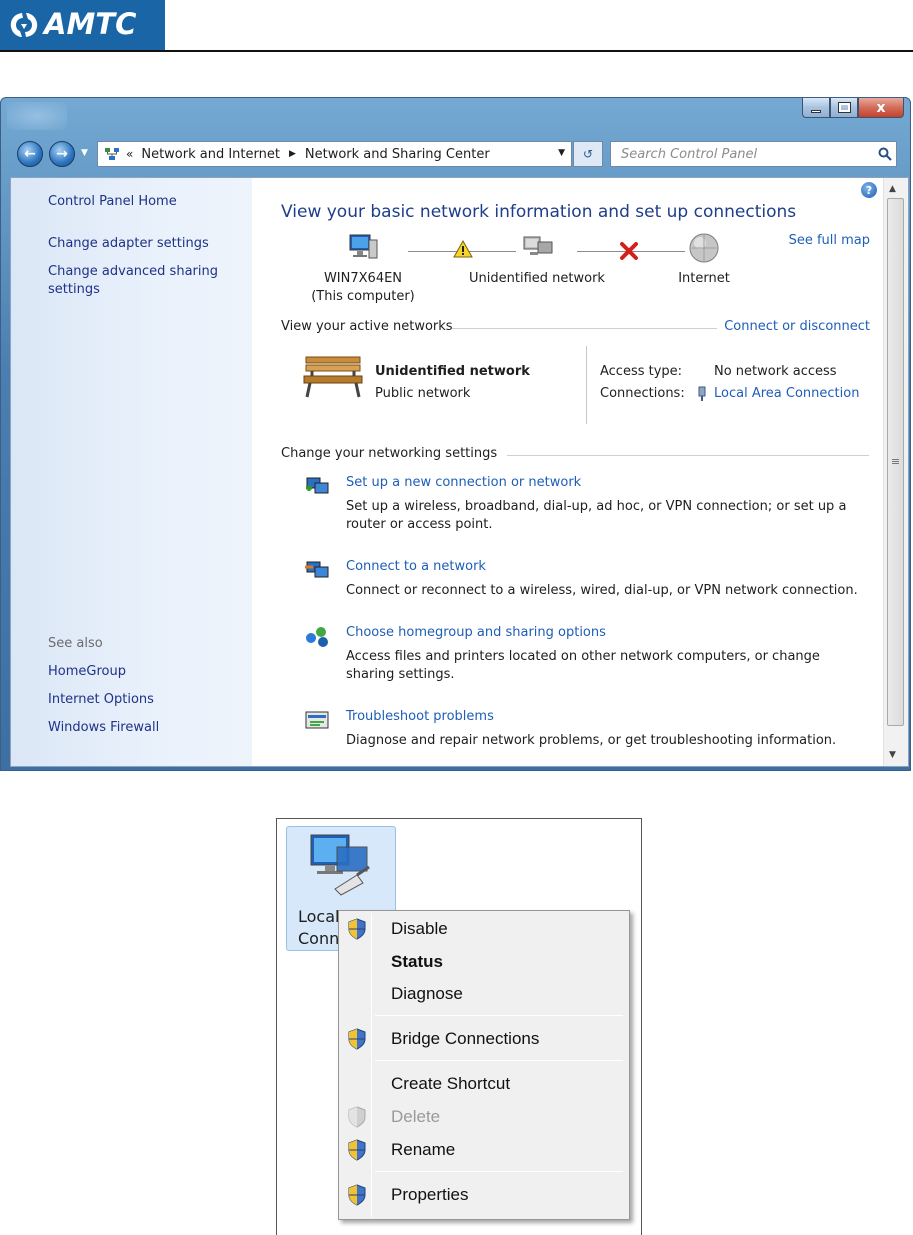  Describe the element at coordinates (90, 24) in the screenshot. I see `brand-name: AMTC` at that location.